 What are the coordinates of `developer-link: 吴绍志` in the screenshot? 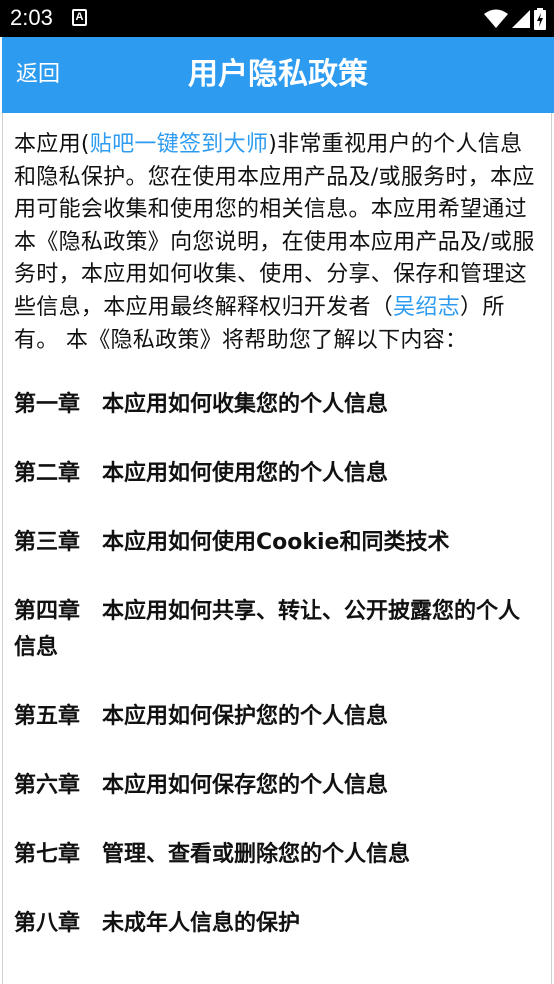 It's located at (426, 307).